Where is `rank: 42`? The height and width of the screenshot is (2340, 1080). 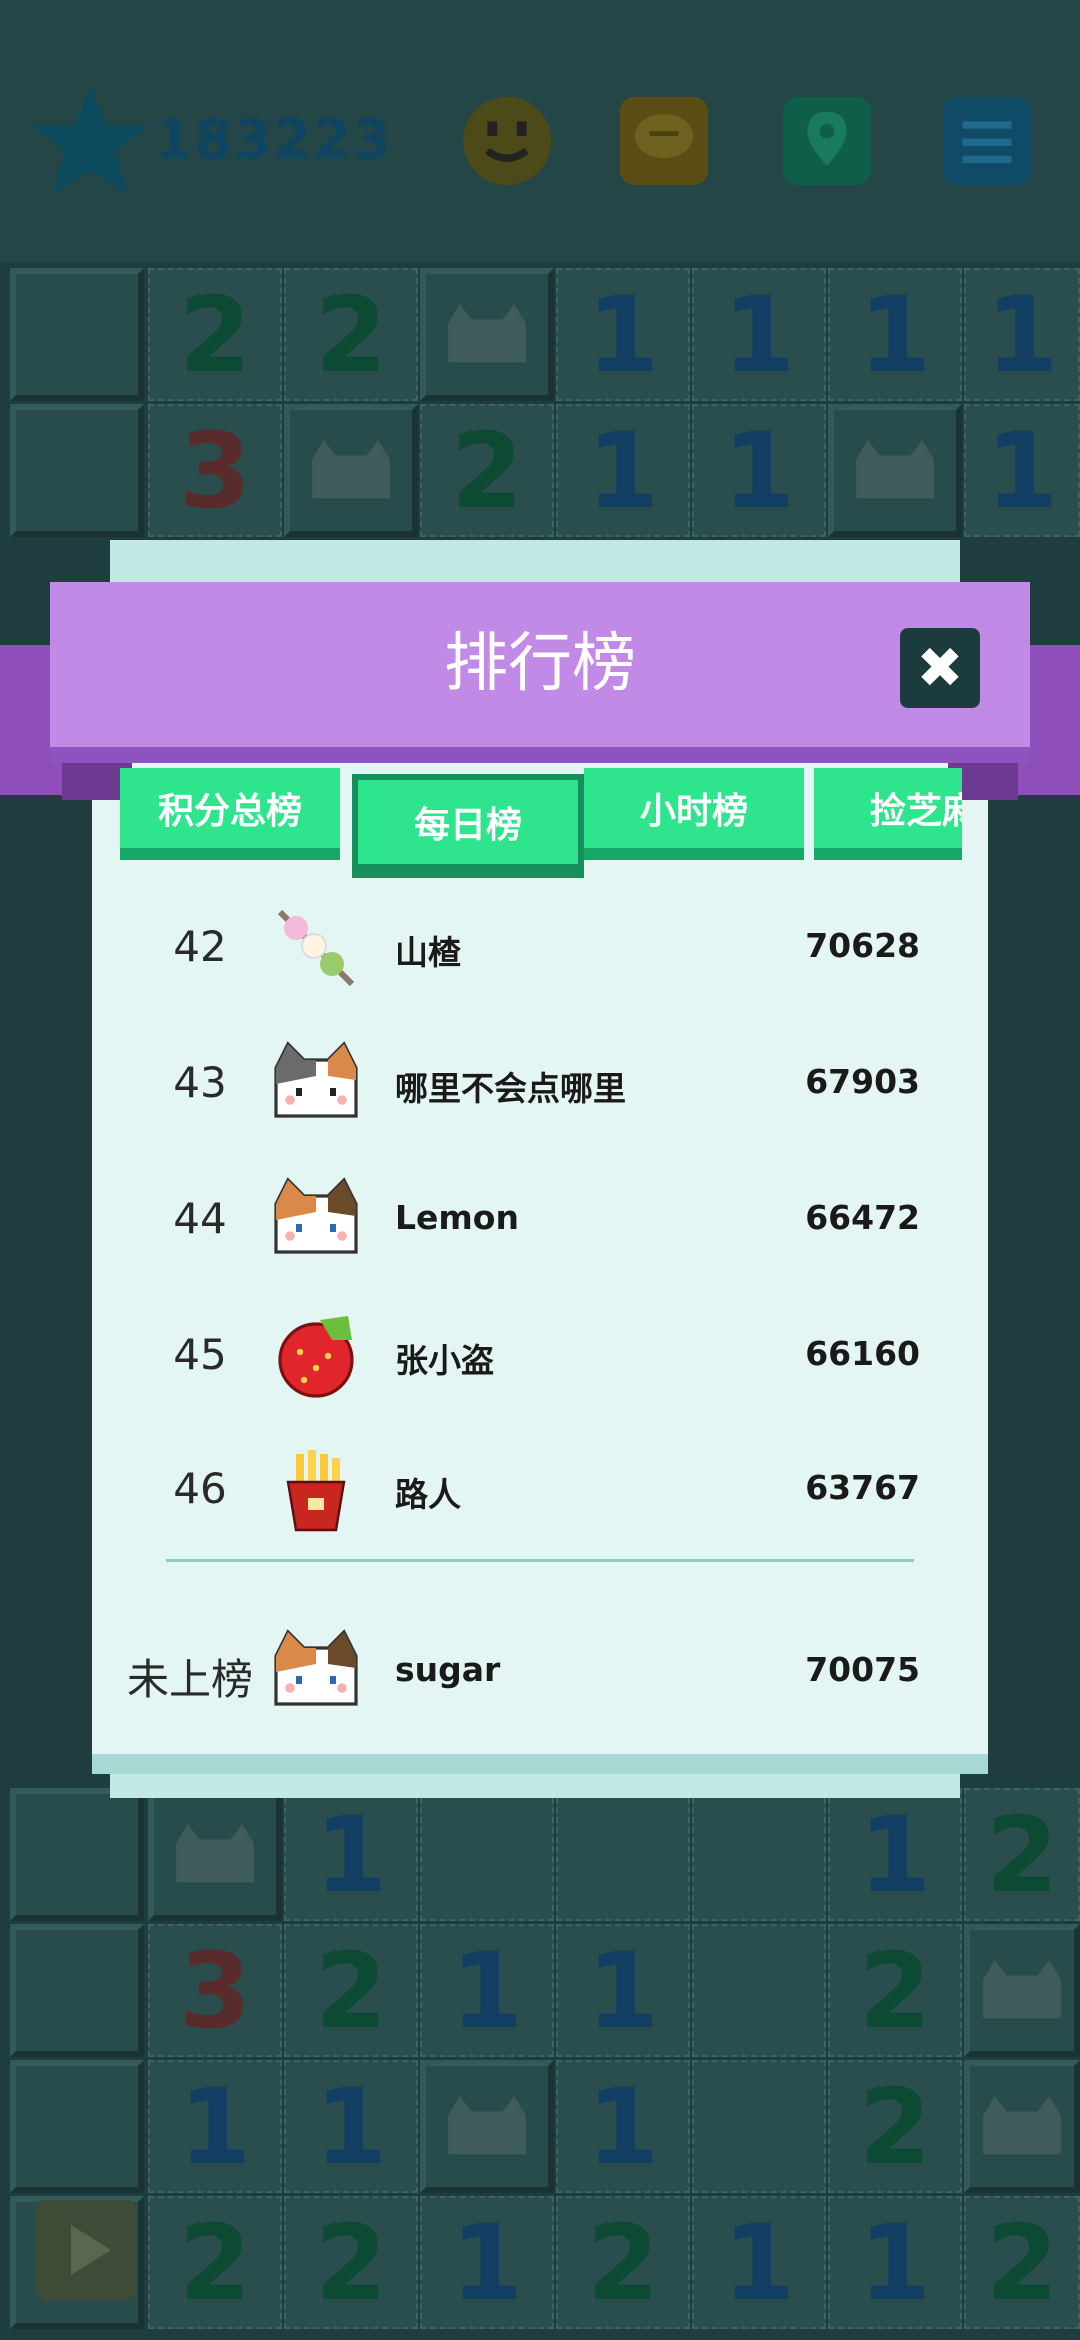 rank: 42 is located at coordinates (200, 946).